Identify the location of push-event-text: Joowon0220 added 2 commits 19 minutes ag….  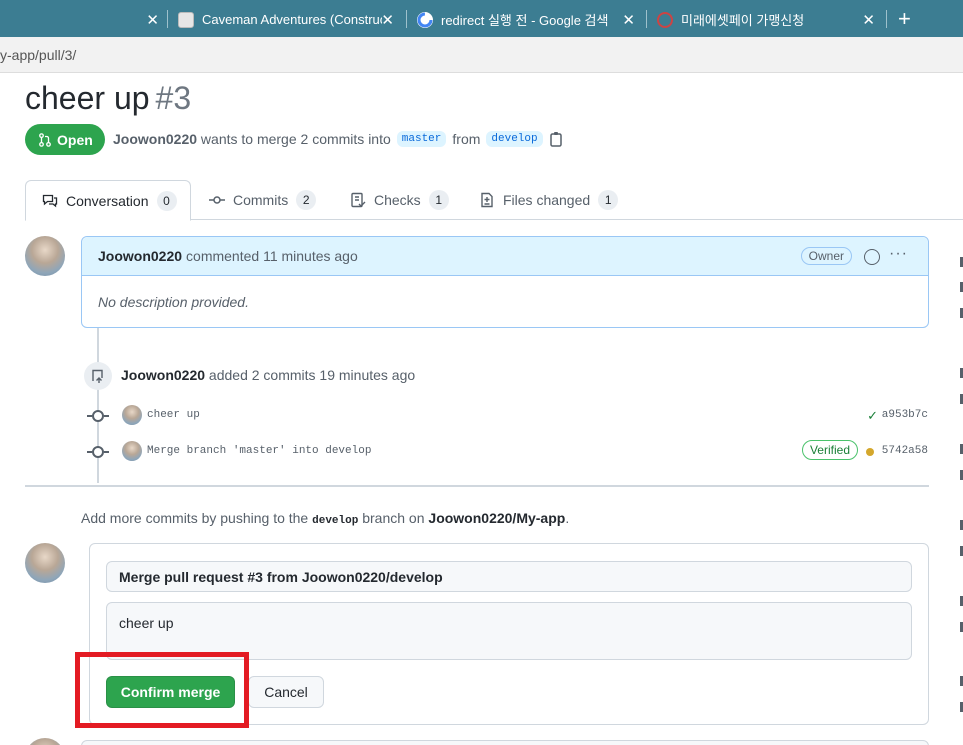
(268, 375).